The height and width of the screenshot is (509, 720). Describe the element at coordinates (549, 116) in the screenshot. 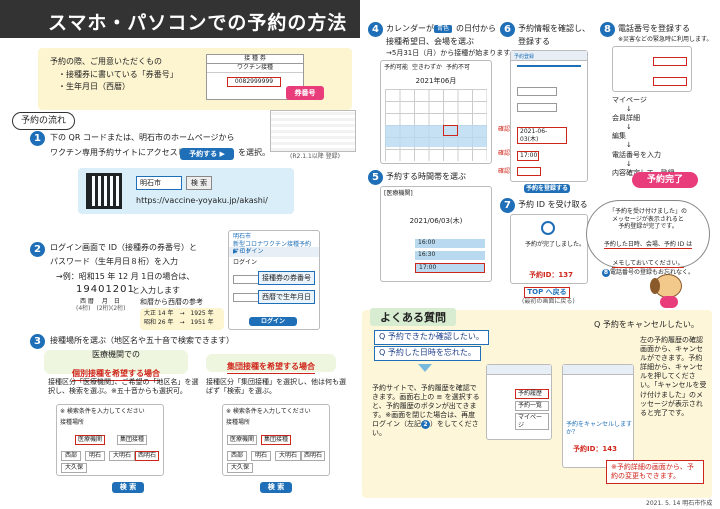

I see `confirm-screen: 予約登録 2021-06-03(木) 17:00` at that location.